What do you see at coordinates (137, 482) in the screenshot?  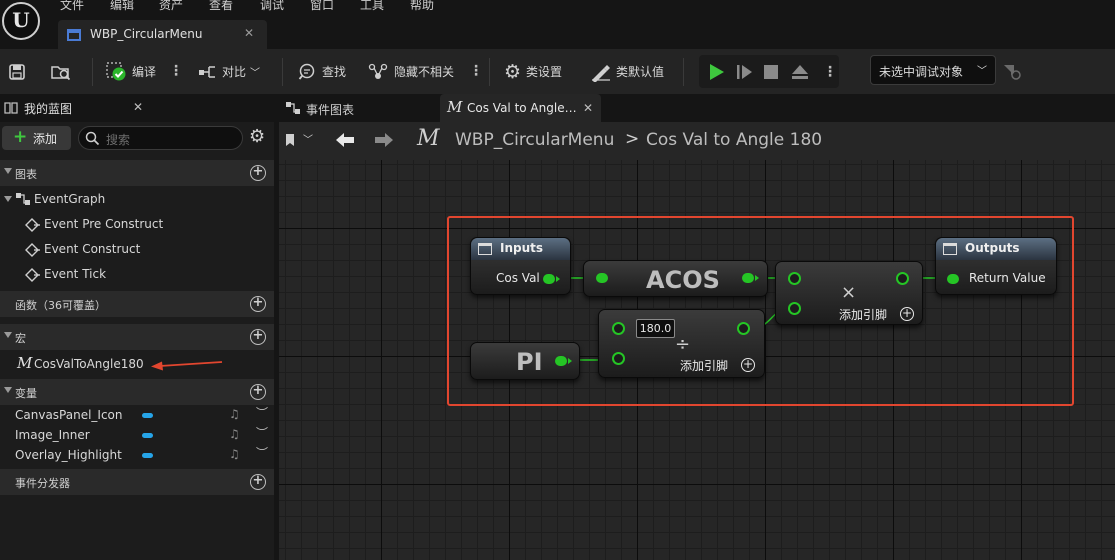 I see `section-dispatchers: 事件分发器 +` at bounding box center [137, 482].